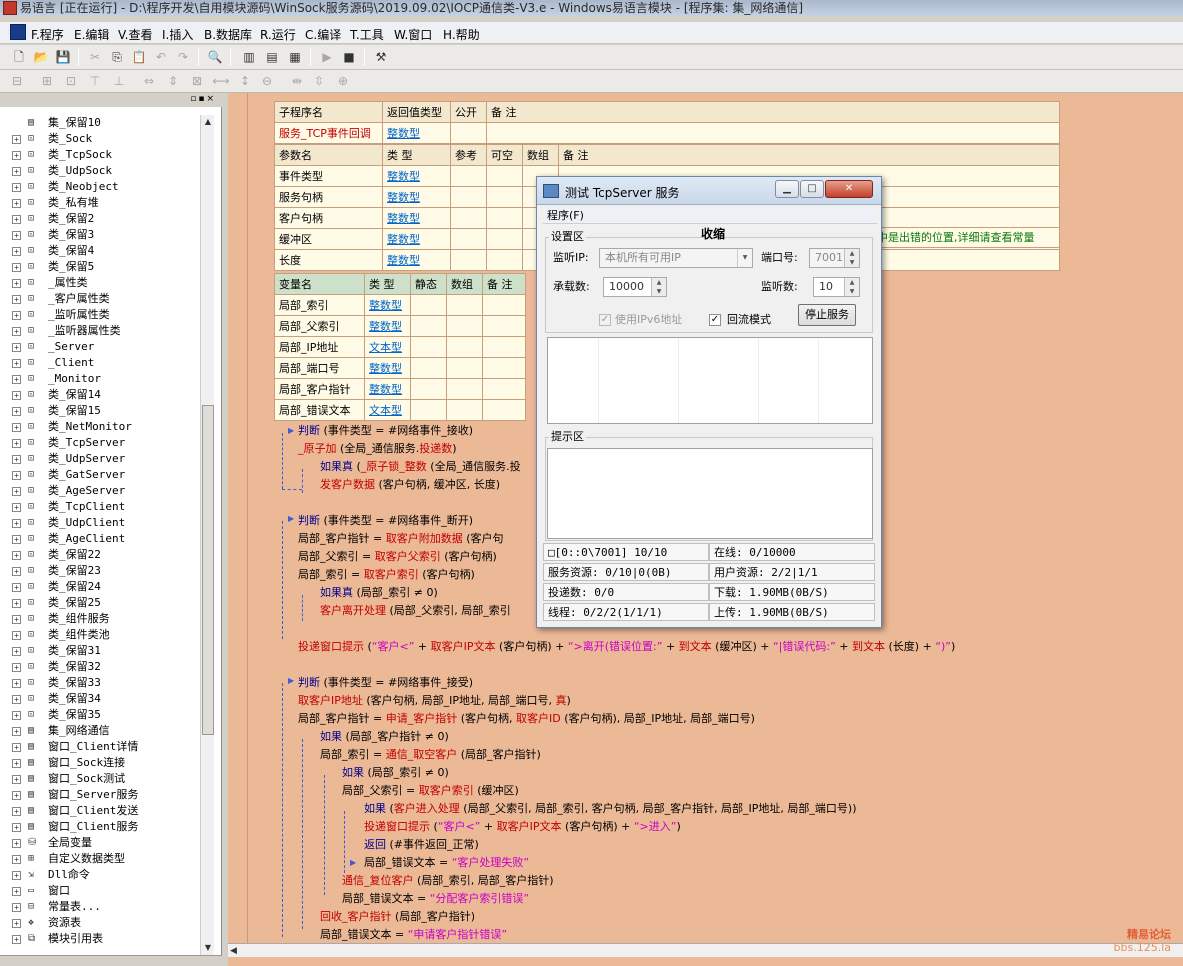  Describe the element at coordinates (434, 701) in the screenshot. I see `code-line: 取客户IP地址 (客户句柄, 局部_IP地址, 局部_端口号, 真)` at that location.